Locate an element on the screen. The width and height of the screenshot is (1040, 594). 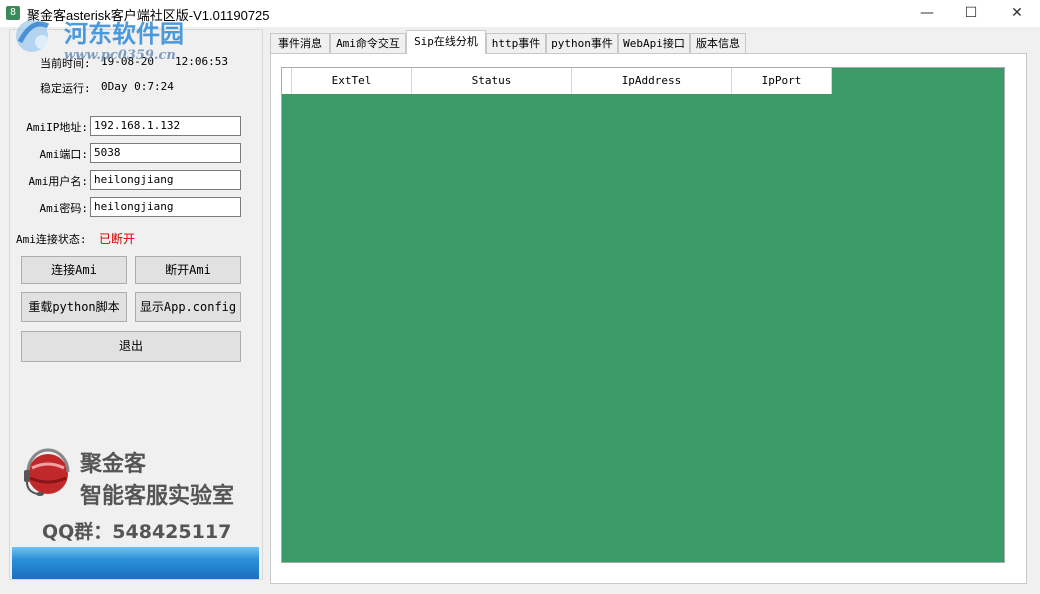
column-header-ipaddress: IpAddress is located at coordinates (652, 81).